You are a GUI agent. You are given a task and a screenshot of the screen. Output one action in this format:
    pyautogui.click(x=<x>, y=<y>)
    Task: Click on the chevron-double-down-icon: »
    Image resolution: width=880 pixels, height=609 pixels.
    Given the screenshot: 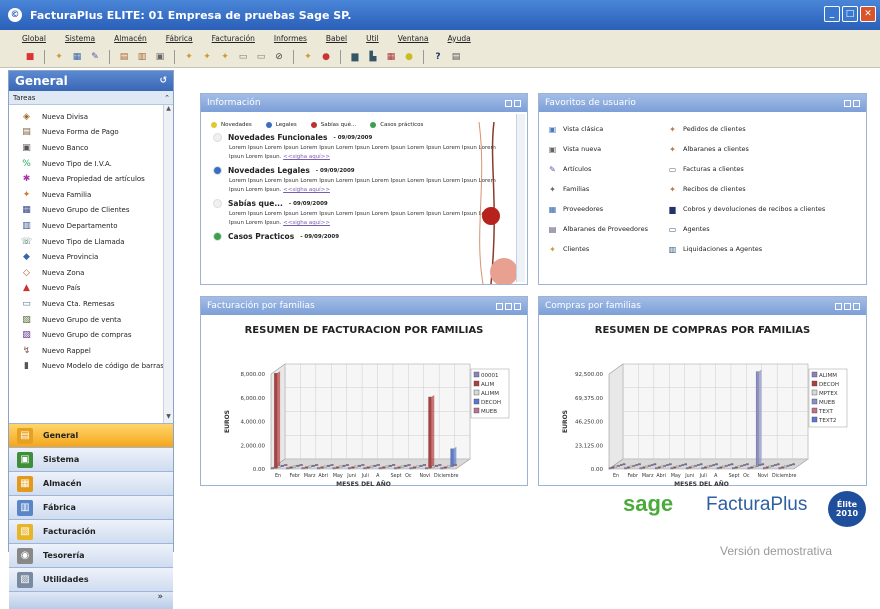 What is the action you would take?
    pyautogui.click(x=160, y=597)
    